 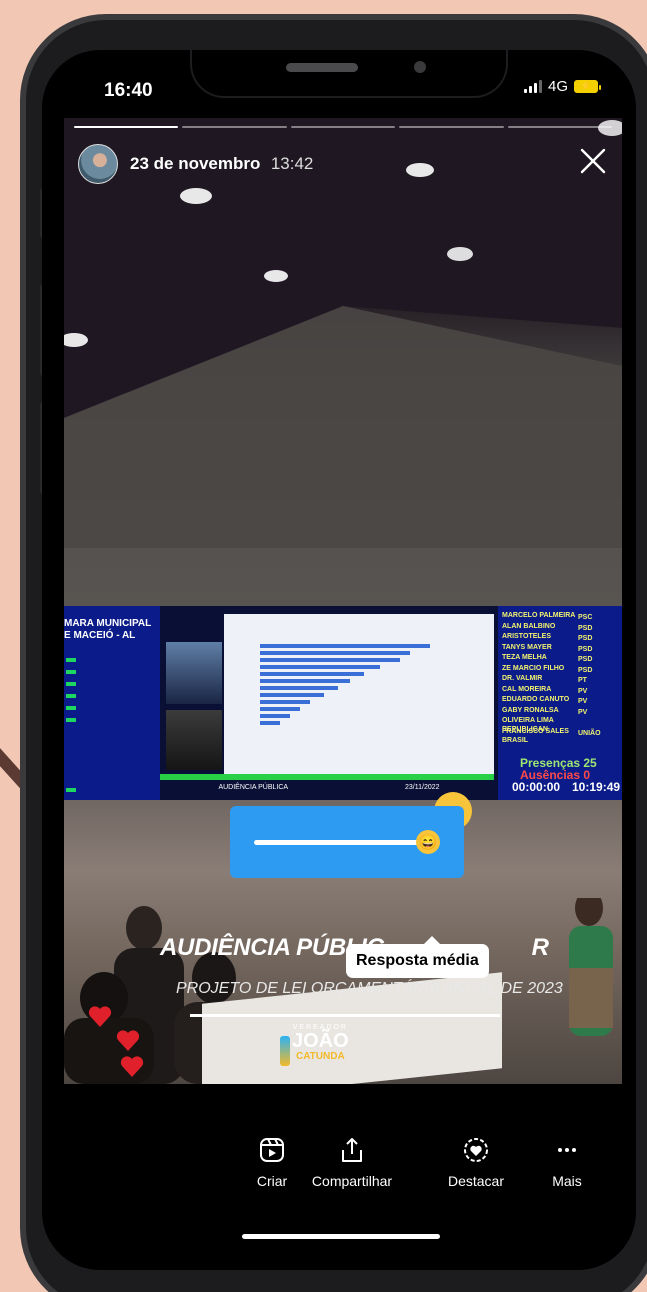 I want to click on avatar, so click(x=98, y=164).